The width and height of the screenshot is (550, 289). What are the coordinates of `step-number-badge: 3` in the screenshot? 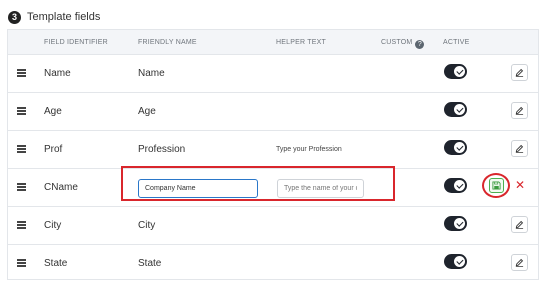 It's located at (14, 17).